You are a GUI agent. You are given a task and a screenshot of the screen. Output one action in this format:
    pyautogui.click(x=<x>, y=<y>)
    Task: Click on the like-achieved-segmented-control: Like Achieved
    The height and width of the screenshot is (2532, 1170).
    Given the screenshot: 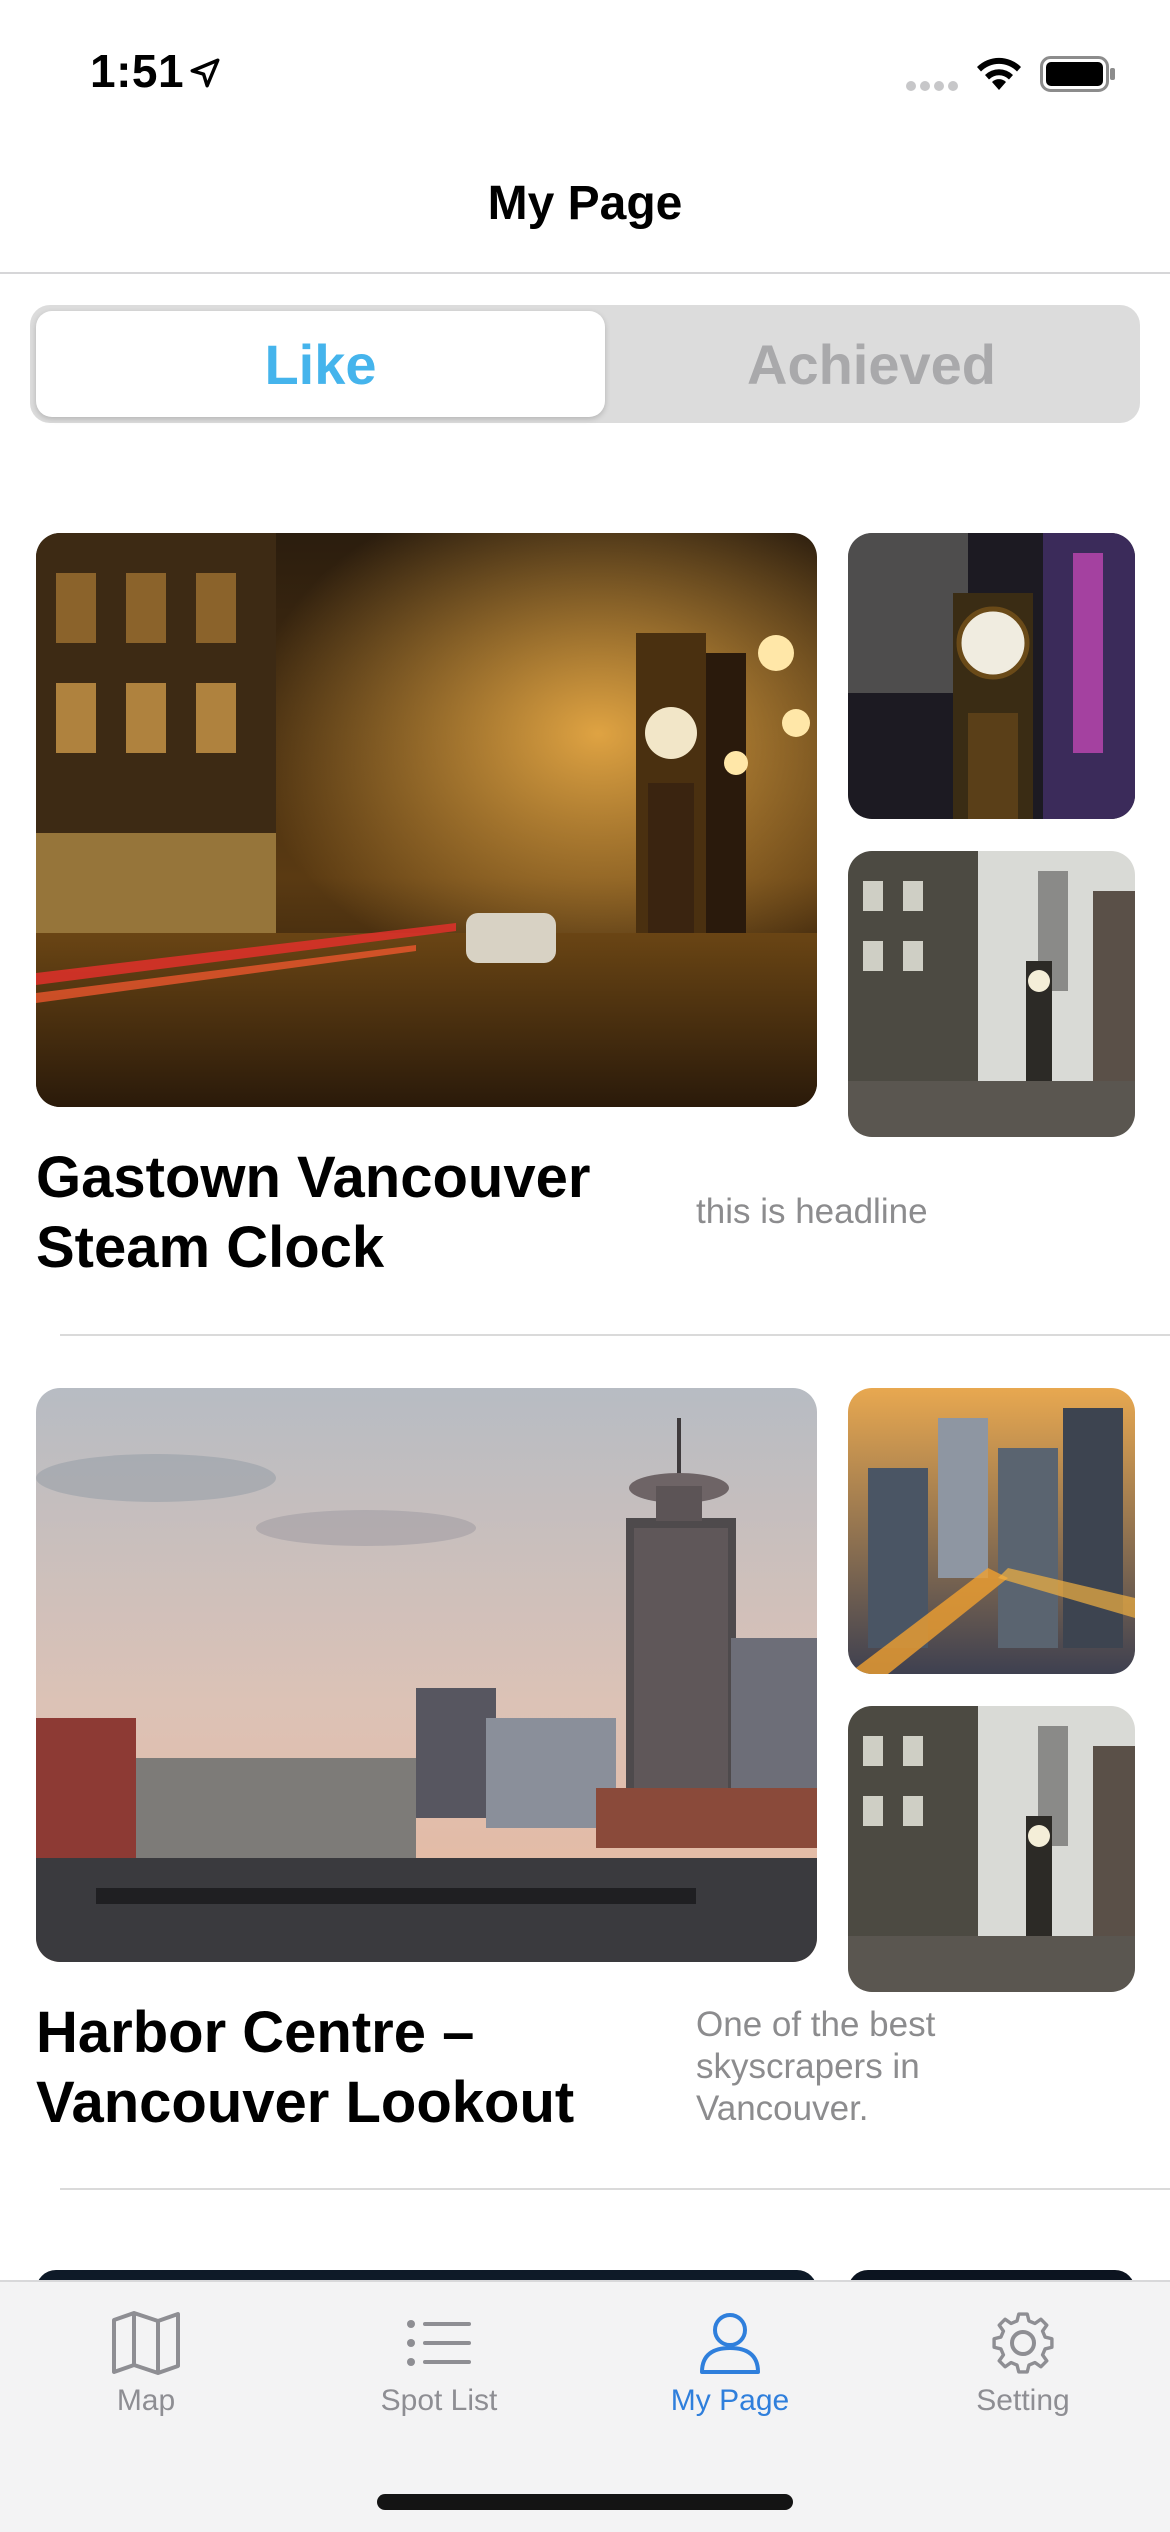 What is the action you would take?
    pyautogui.click(x=585, y=364)
    